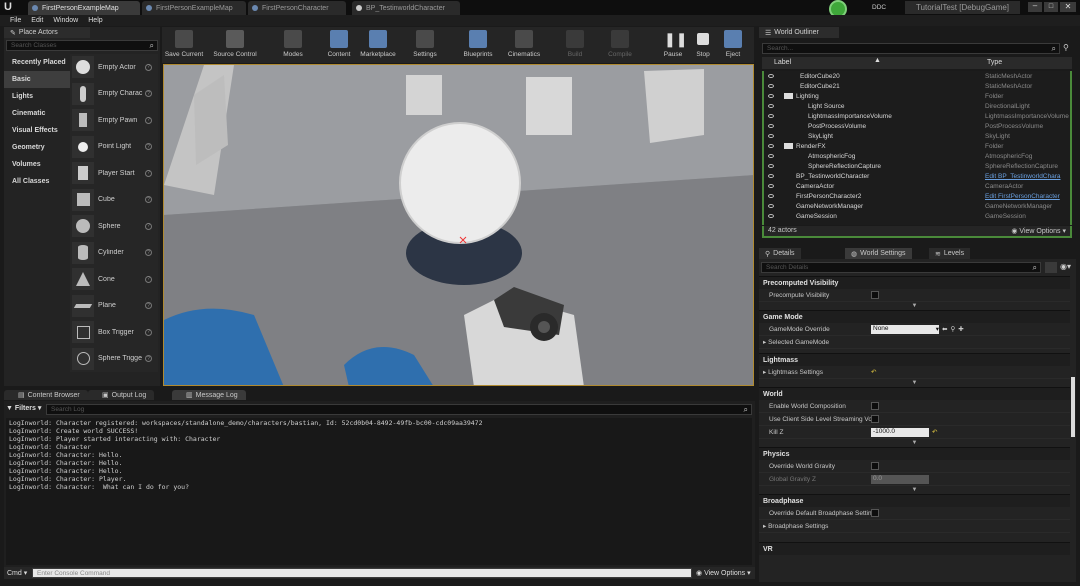 Image resolution: width=1080 pixels, height=586 pixels. I want to click on menu-file: File, so click(15, 20).